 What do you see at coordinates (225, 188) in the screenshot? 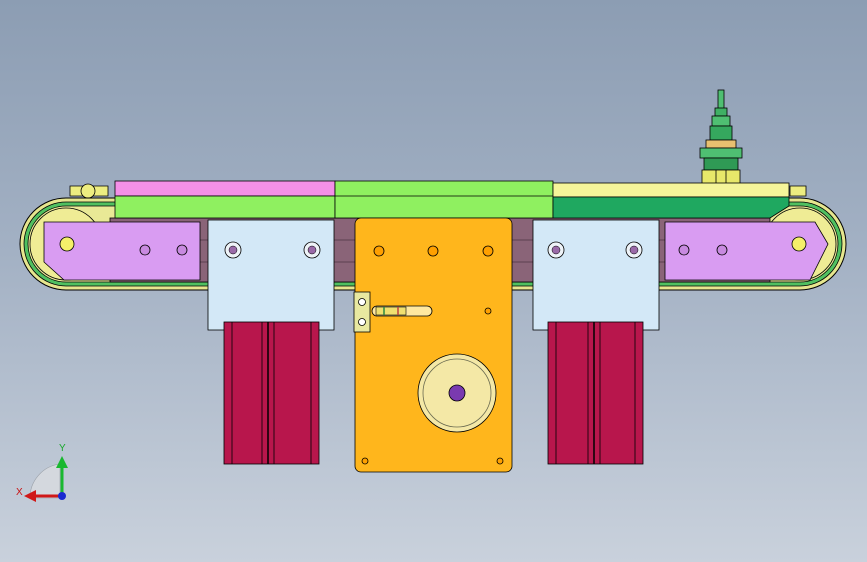
I see `belt-segment-pink` at bounding box center [225, 188].